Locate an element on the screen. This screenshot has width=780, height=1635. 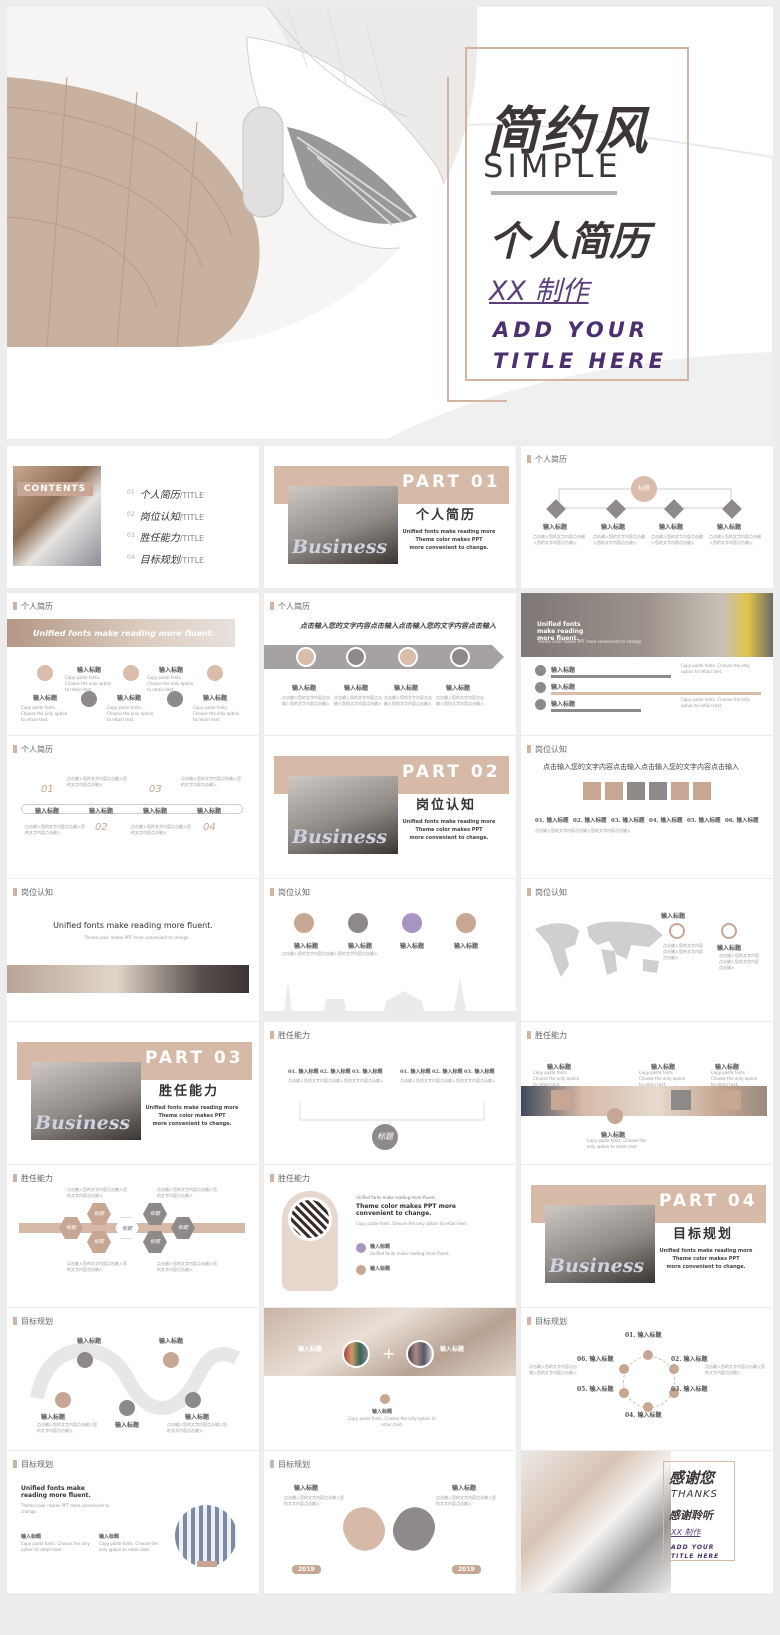
thanks-photo is located at coordinates (596, 1522).